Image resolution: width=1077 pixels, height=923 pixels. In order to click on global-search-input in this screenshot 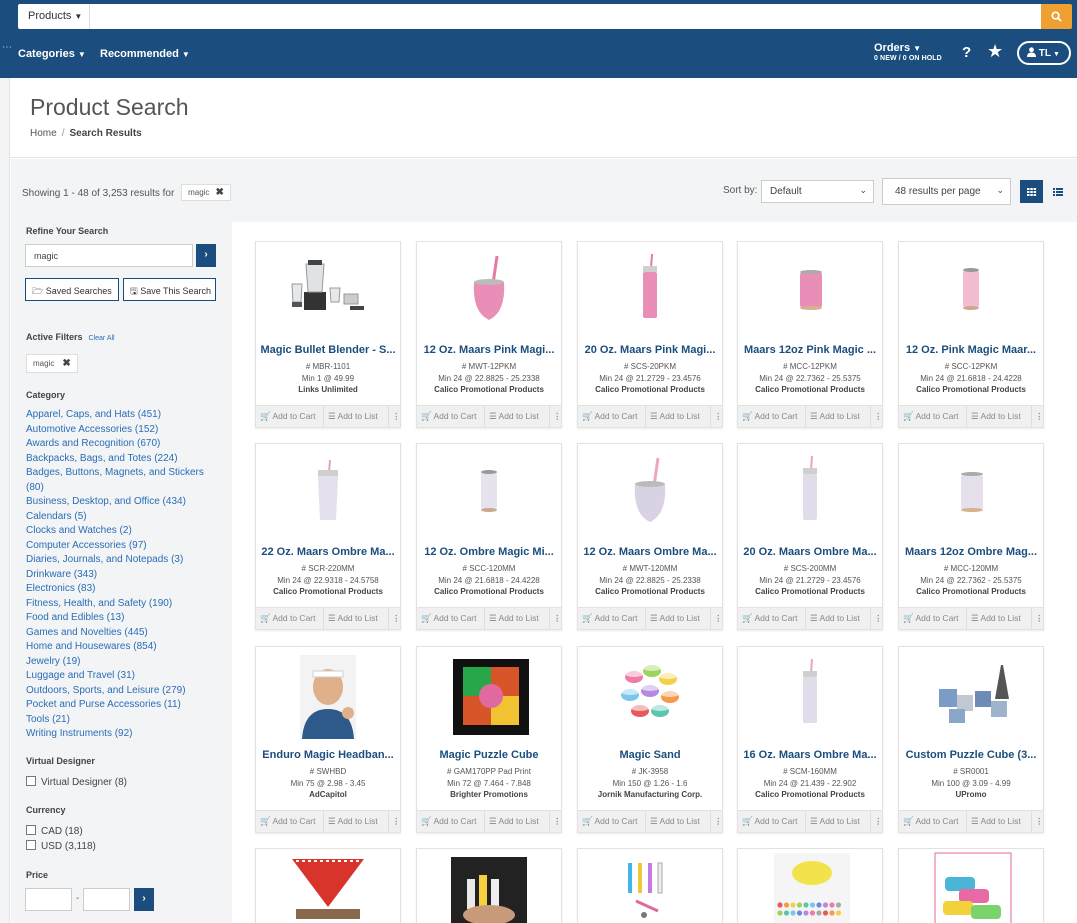, I will do `click(565, 16)`.